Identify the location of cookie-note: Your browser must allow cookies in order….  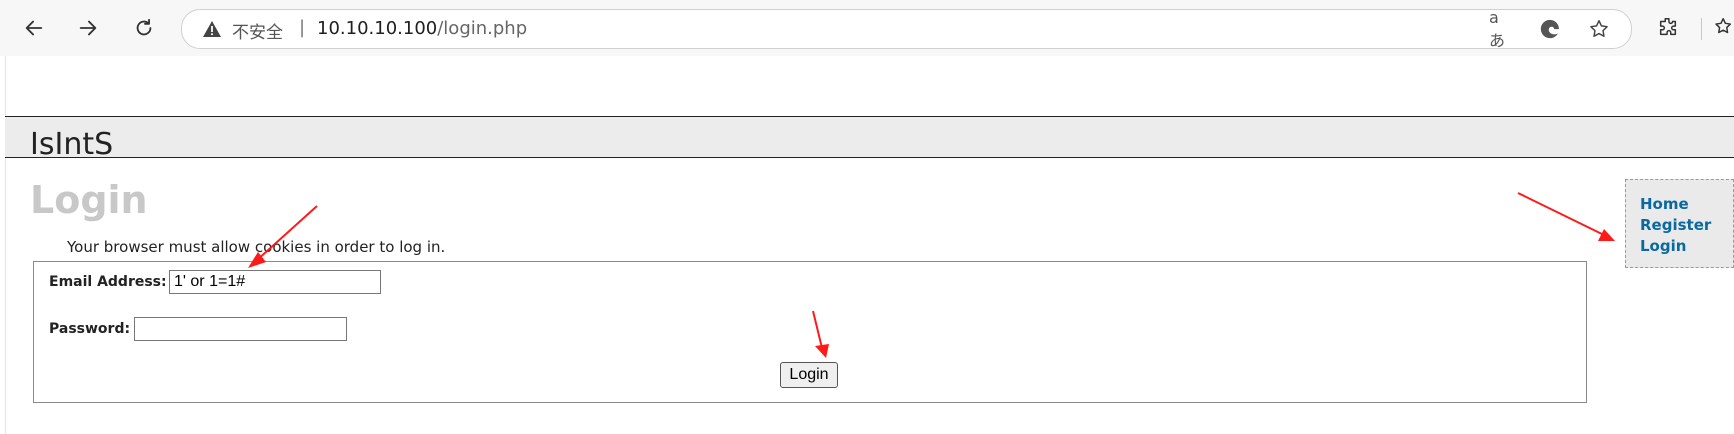
(256, 247).